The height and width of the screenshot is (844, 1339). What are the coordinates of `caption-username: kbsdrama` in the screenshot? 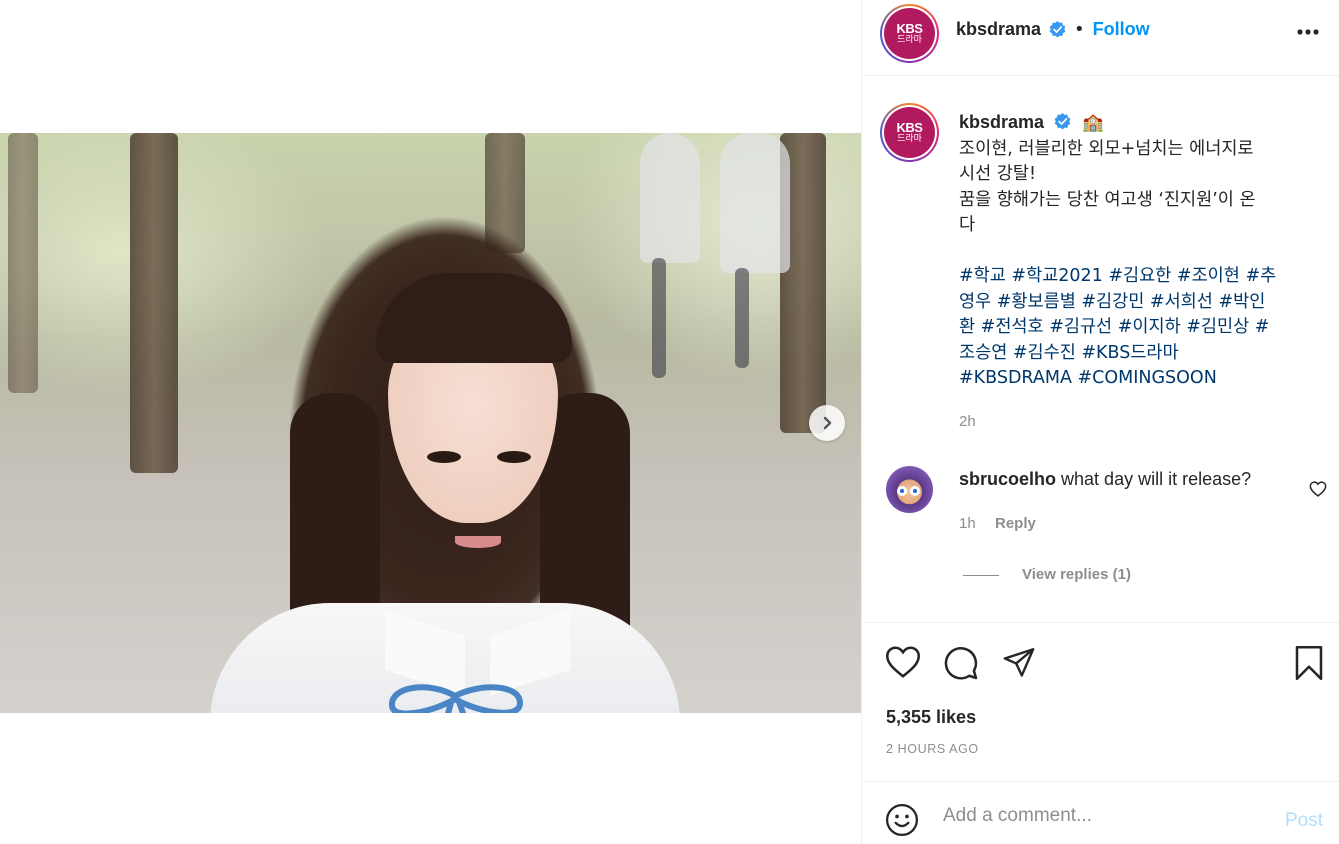 It's located at (1001, 122).